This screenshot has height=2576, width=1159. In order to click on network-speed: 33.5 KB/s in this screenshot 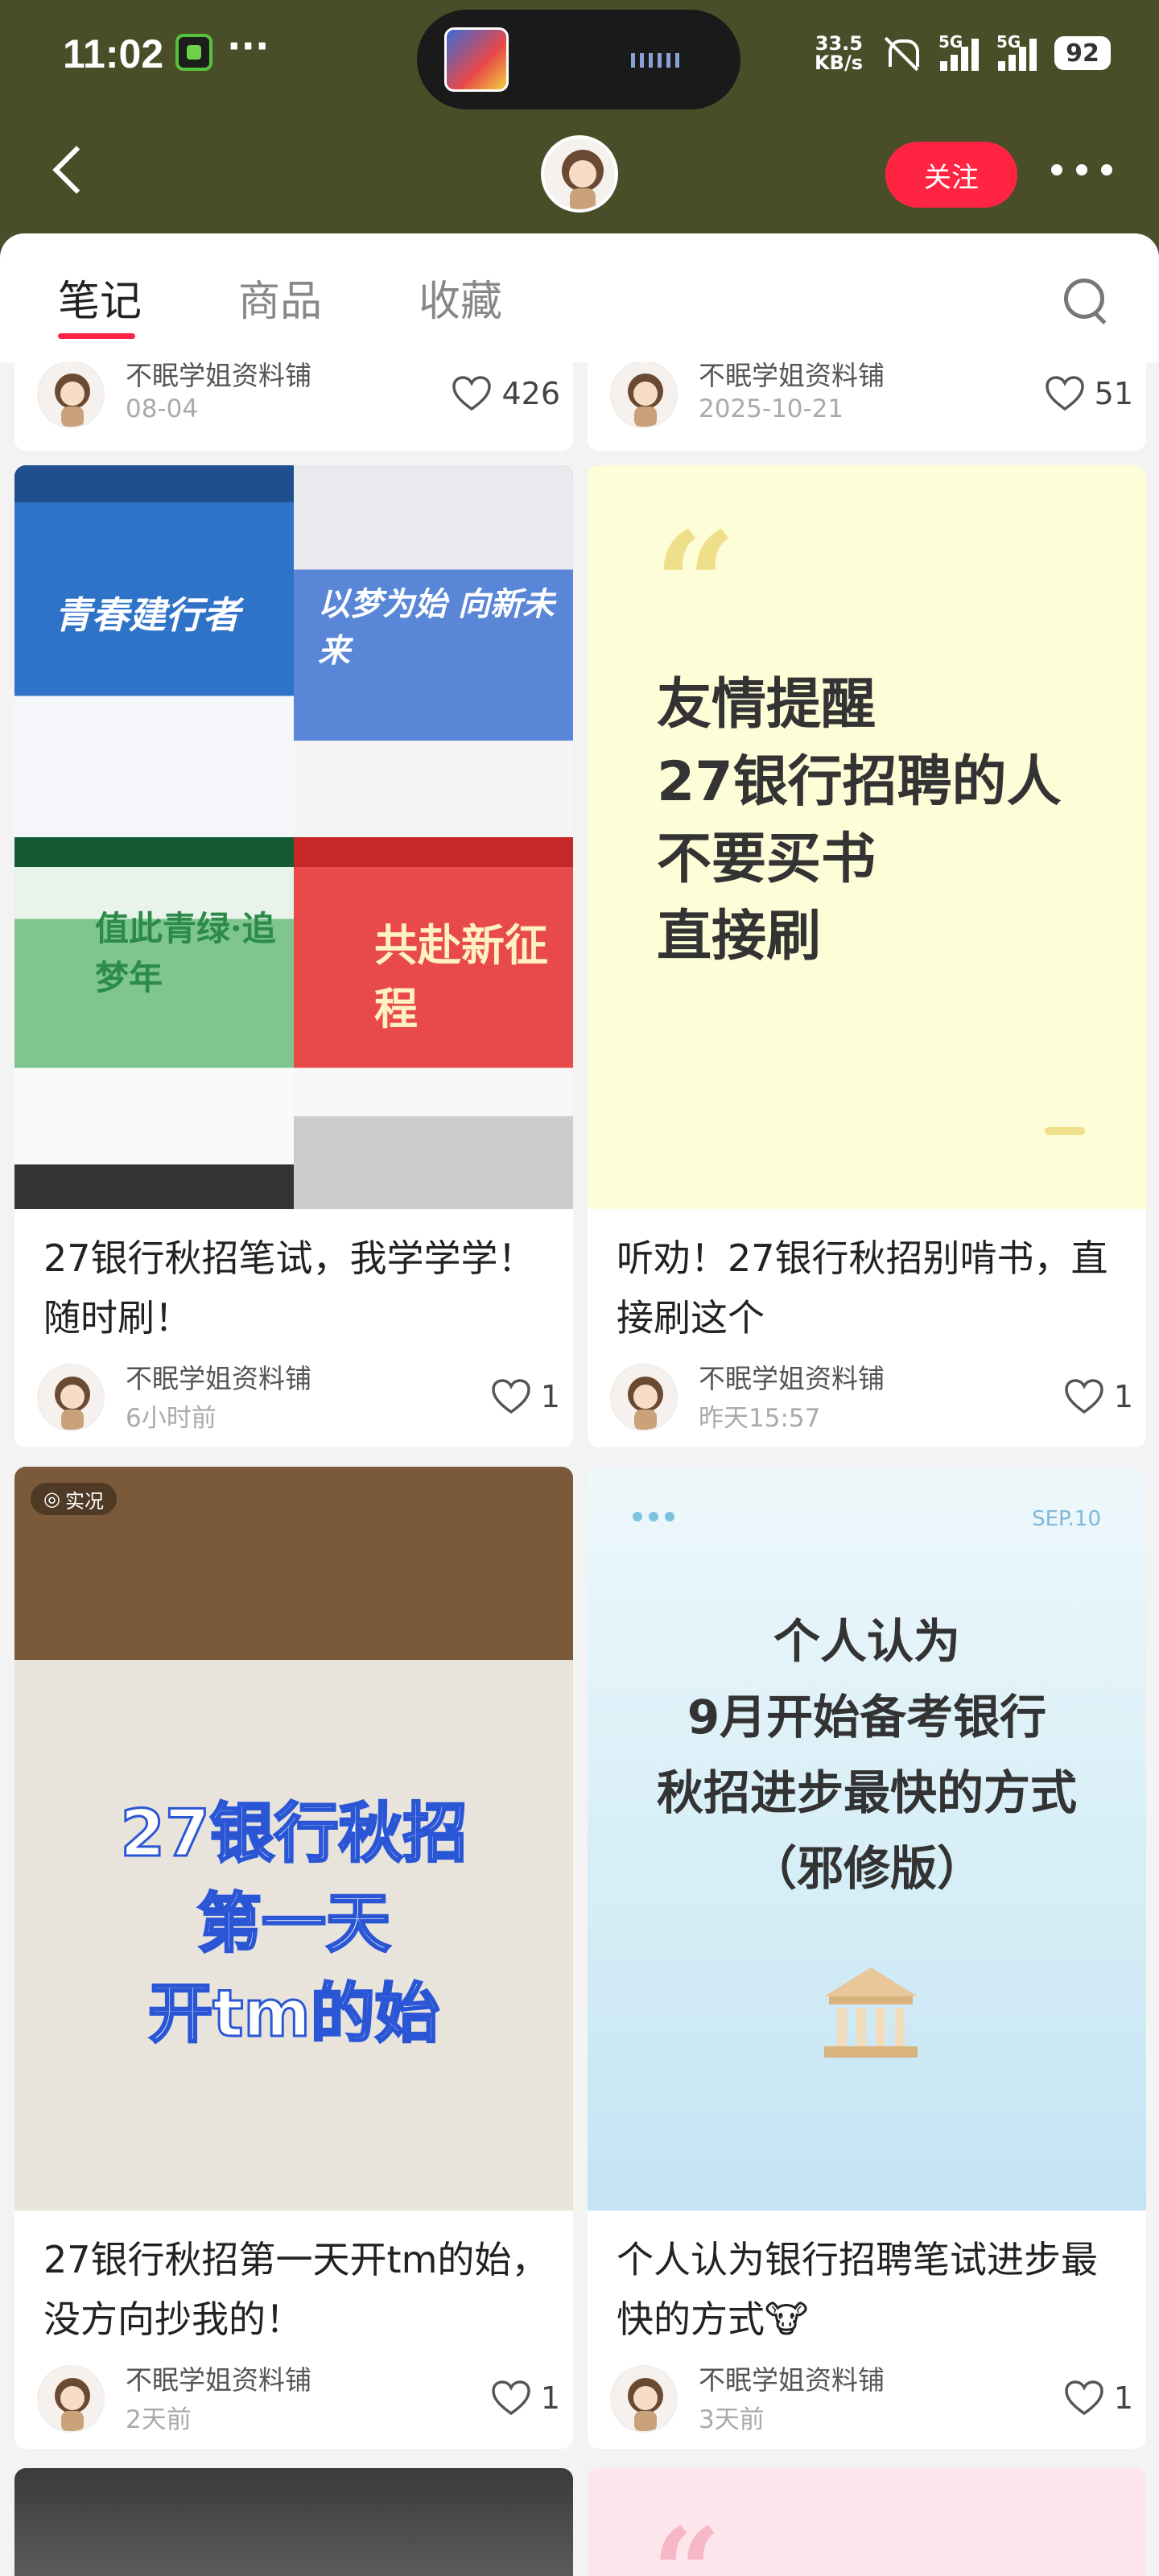, I will do `click(839, 53)`.